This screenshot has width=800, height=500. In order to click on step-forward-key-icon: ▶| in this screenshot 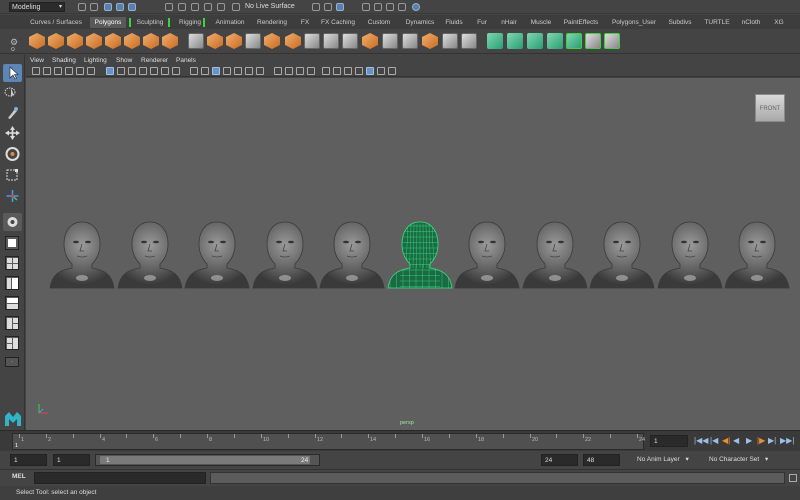, I will do `click(772, 441)`.